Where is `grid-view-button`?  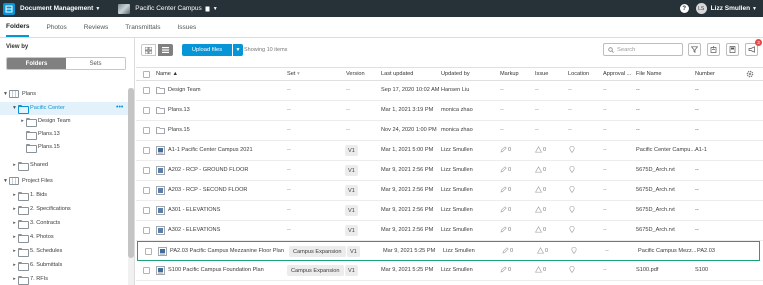 grid-view-button is located at coordinates (148, 50).